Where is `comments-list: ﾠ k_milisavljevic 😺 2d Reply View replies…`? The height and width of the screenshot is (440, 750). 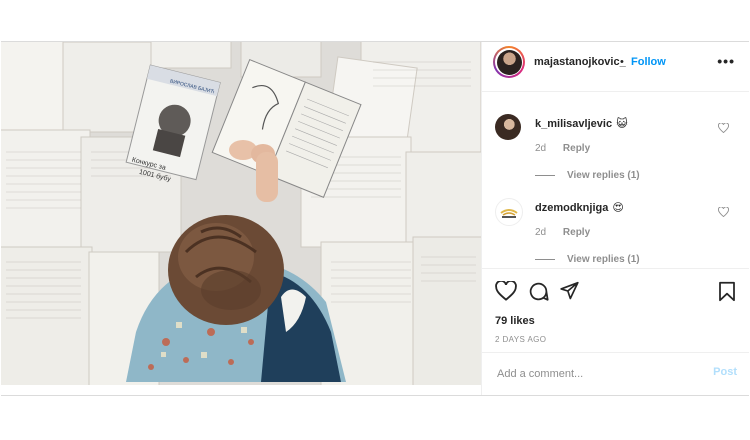 comments-list: ﾠ k_milisavljevic 😺 2d Reply View replies… is located at coordinates (615, 180).